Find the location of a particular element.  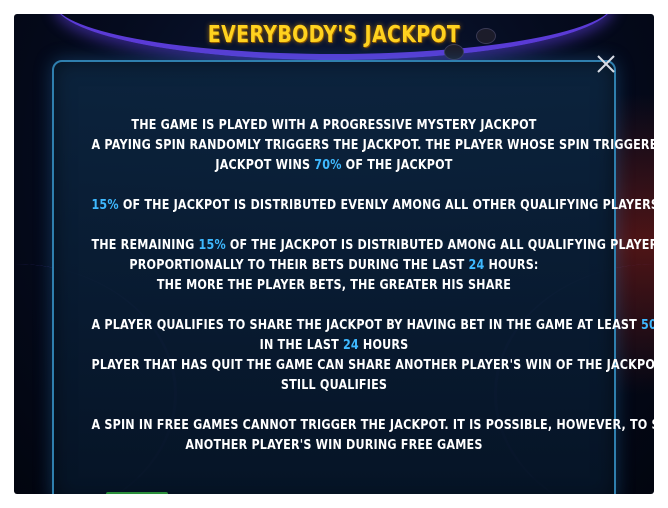

rule-text: OF THE JACKPOT is located at coordinates (397, 165).